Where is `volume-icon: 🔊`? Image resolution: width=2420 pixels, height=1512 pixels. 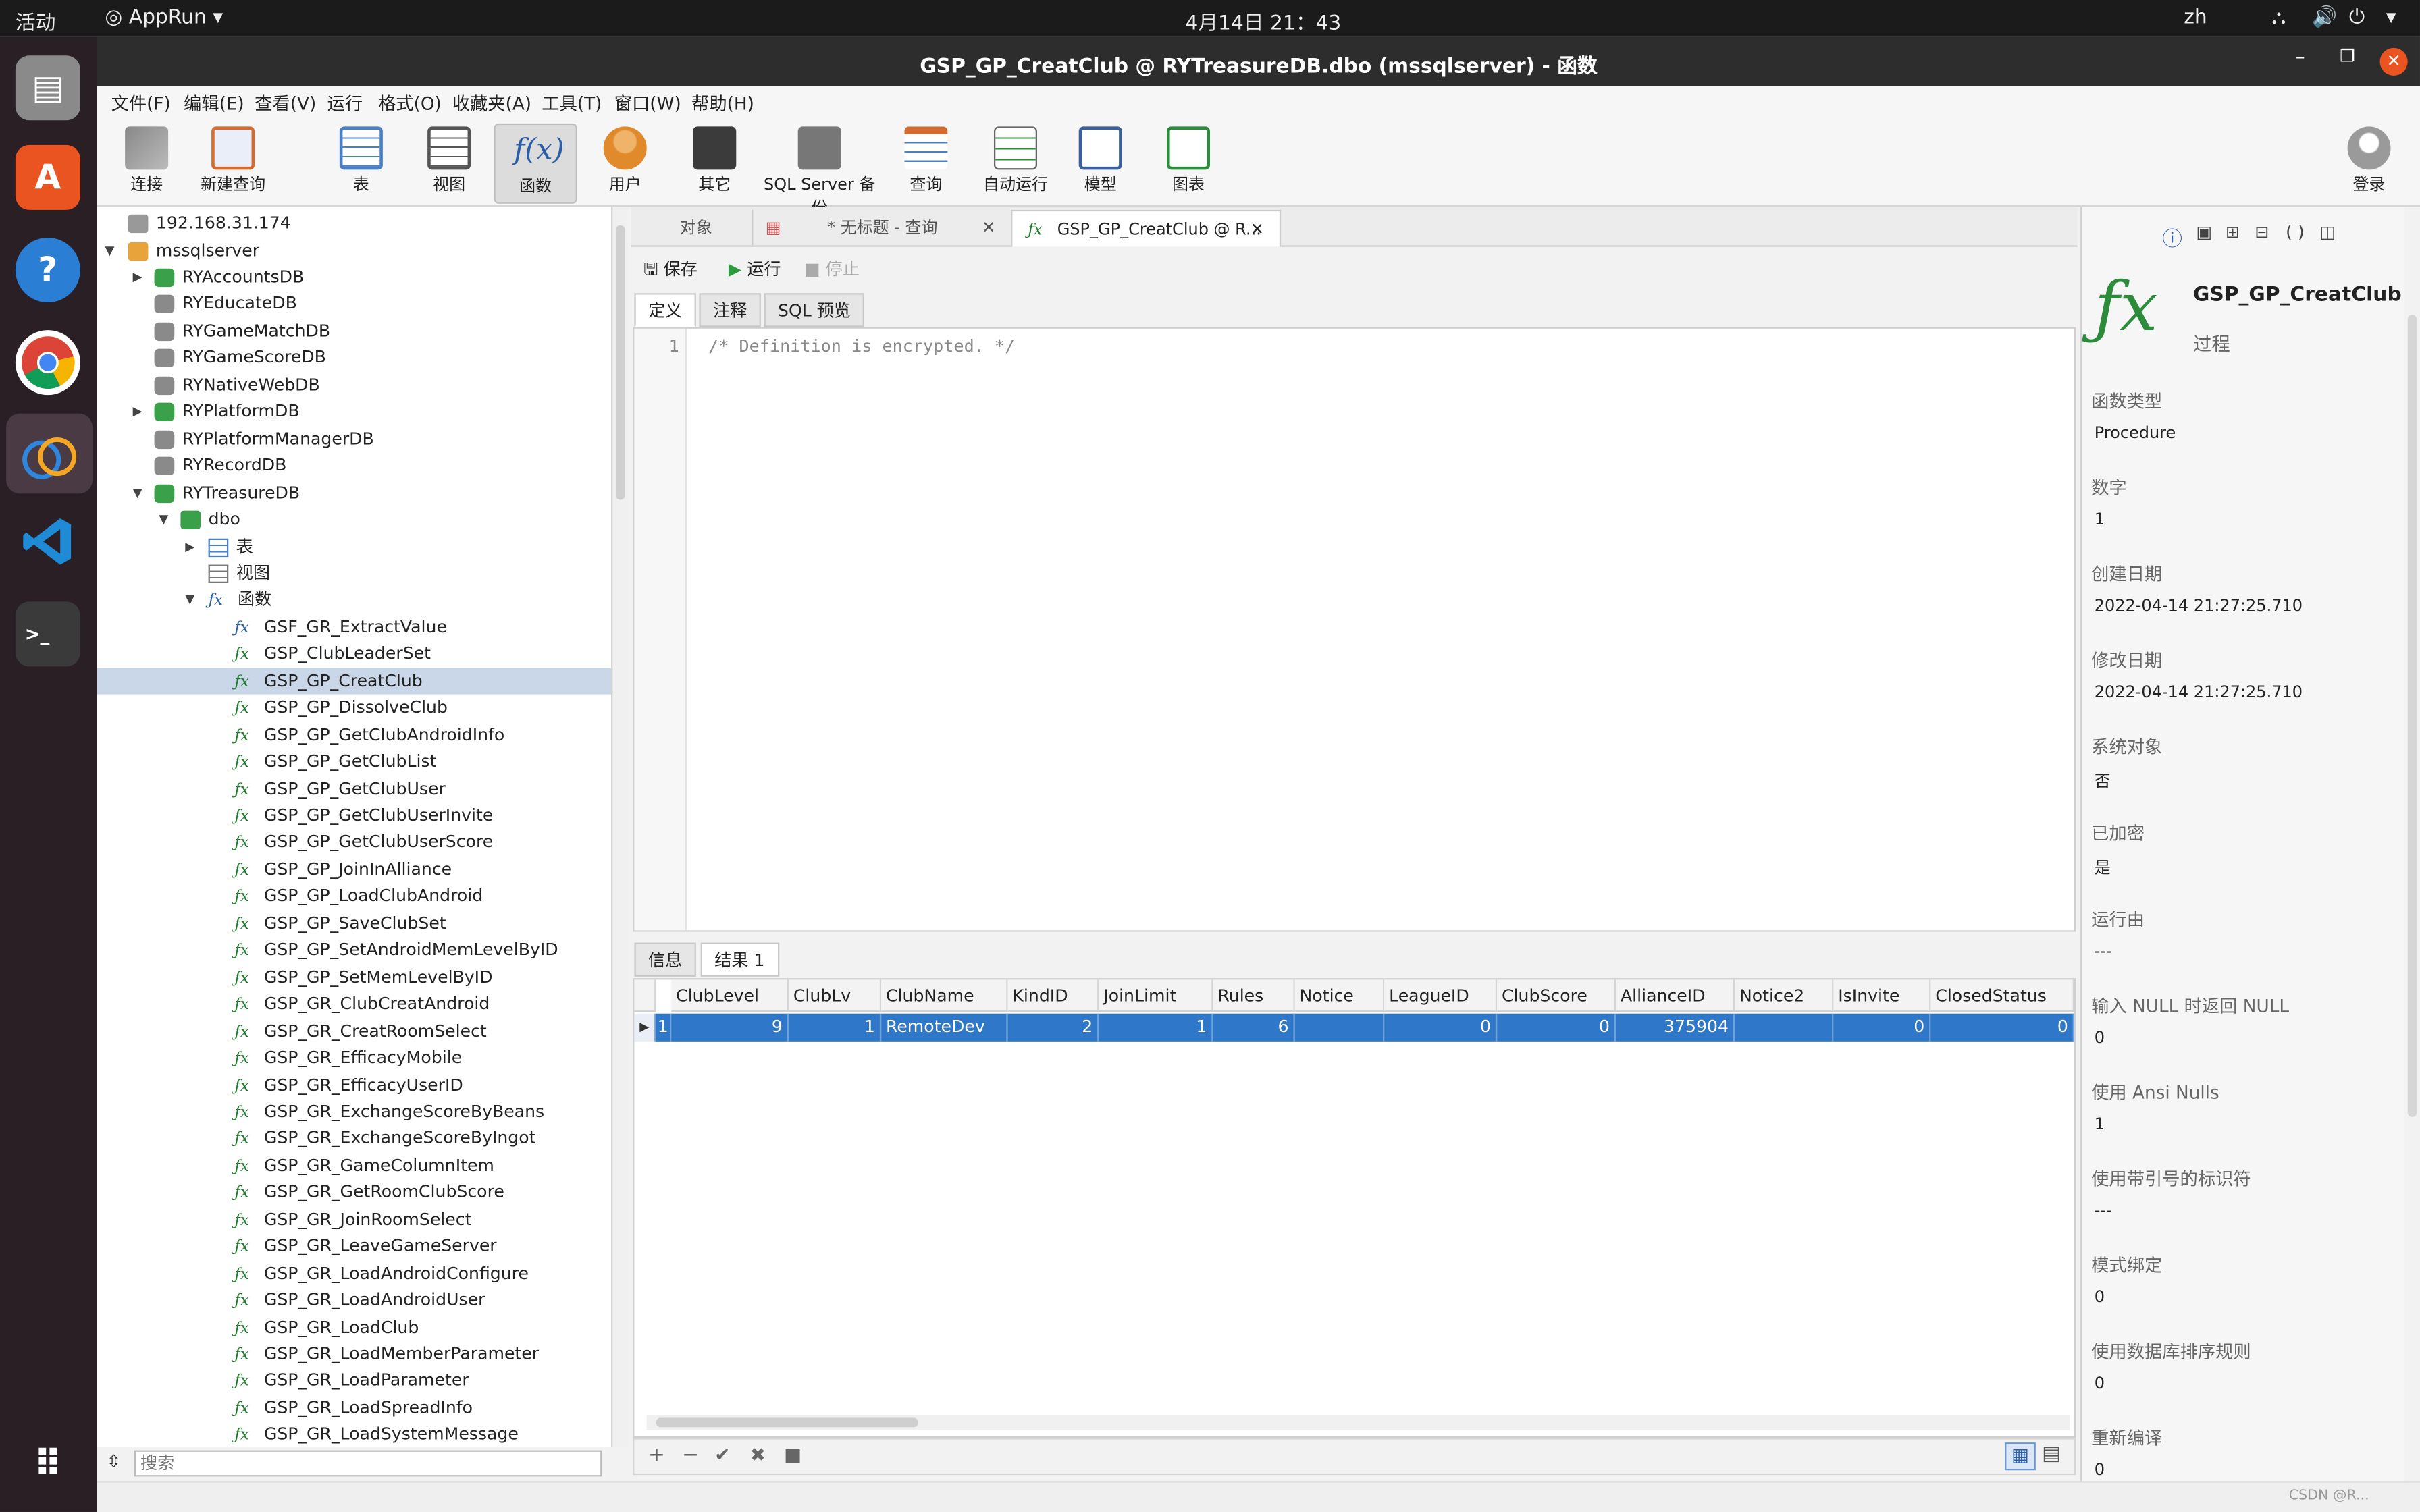 volume-icon: 🔊 is located at coordinates (2324, 17).